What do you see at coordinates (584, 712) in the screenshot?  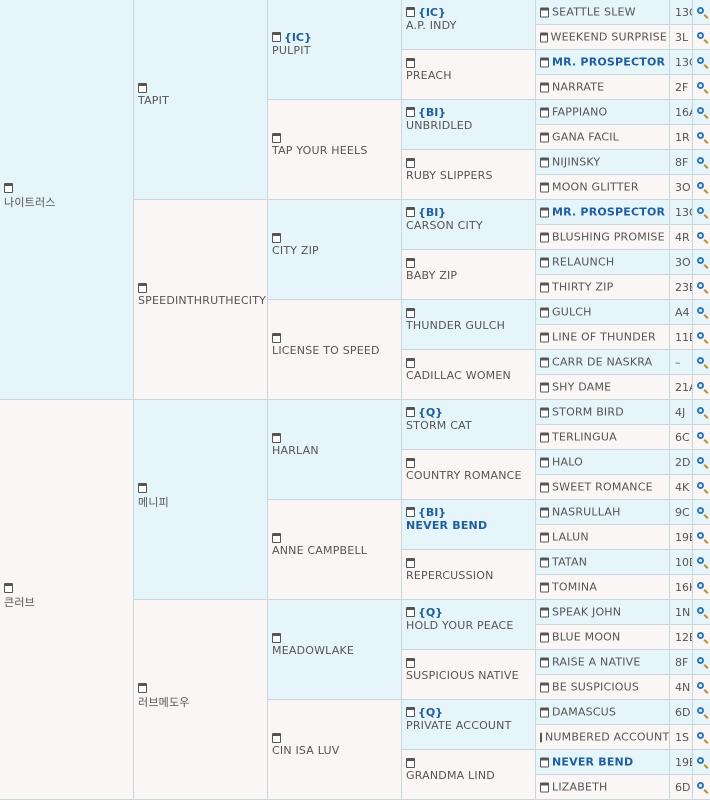 I see `horse-name: DAMASCUS` at bounding box center [584, 712].